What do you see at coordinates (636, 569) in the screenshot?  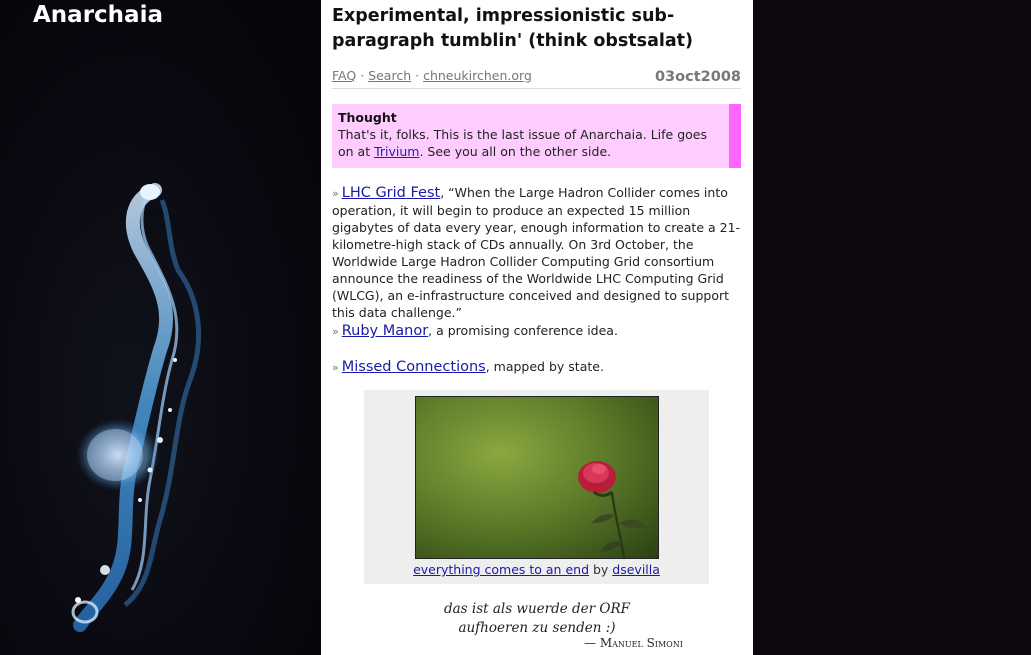 I see `photo-author-link: dsevilla` at bounding box center [636, 569].